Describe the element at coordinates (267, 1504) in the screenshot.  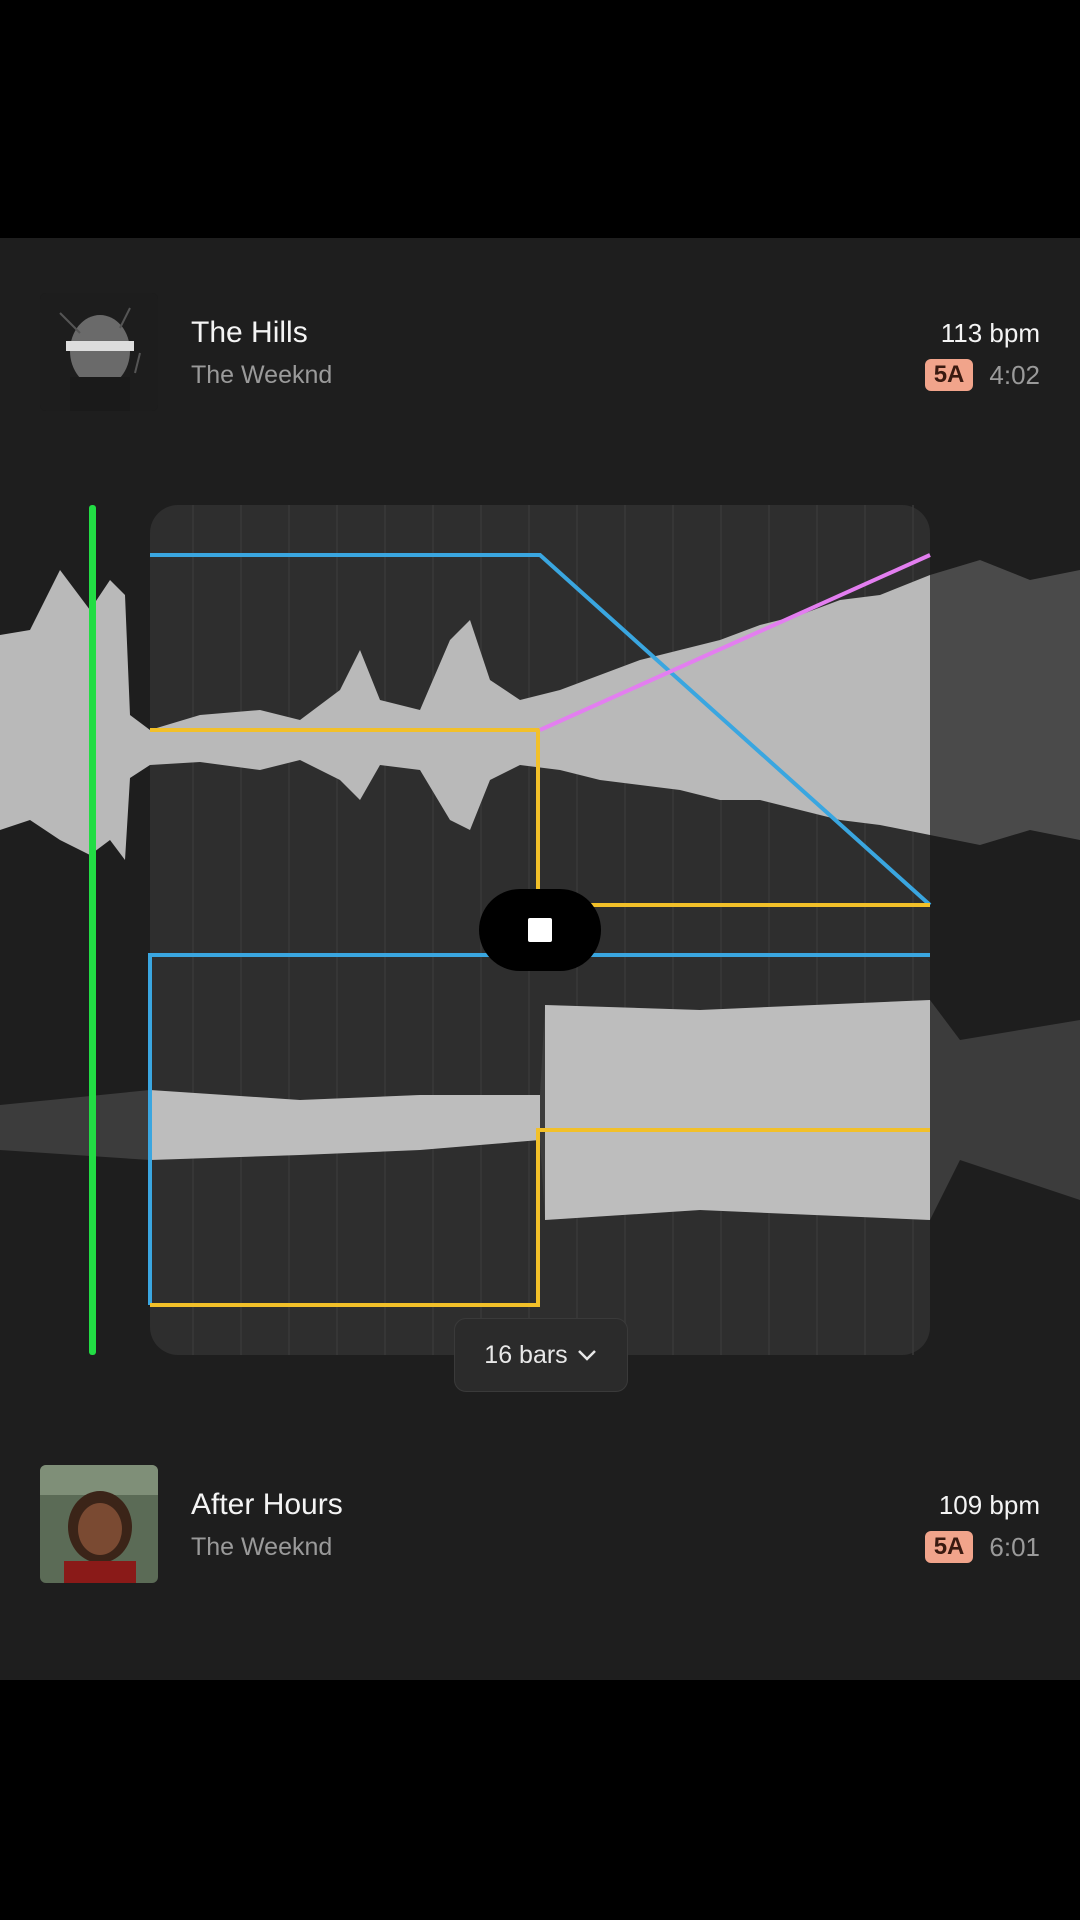
I see `track-title: After Hours` at that location.